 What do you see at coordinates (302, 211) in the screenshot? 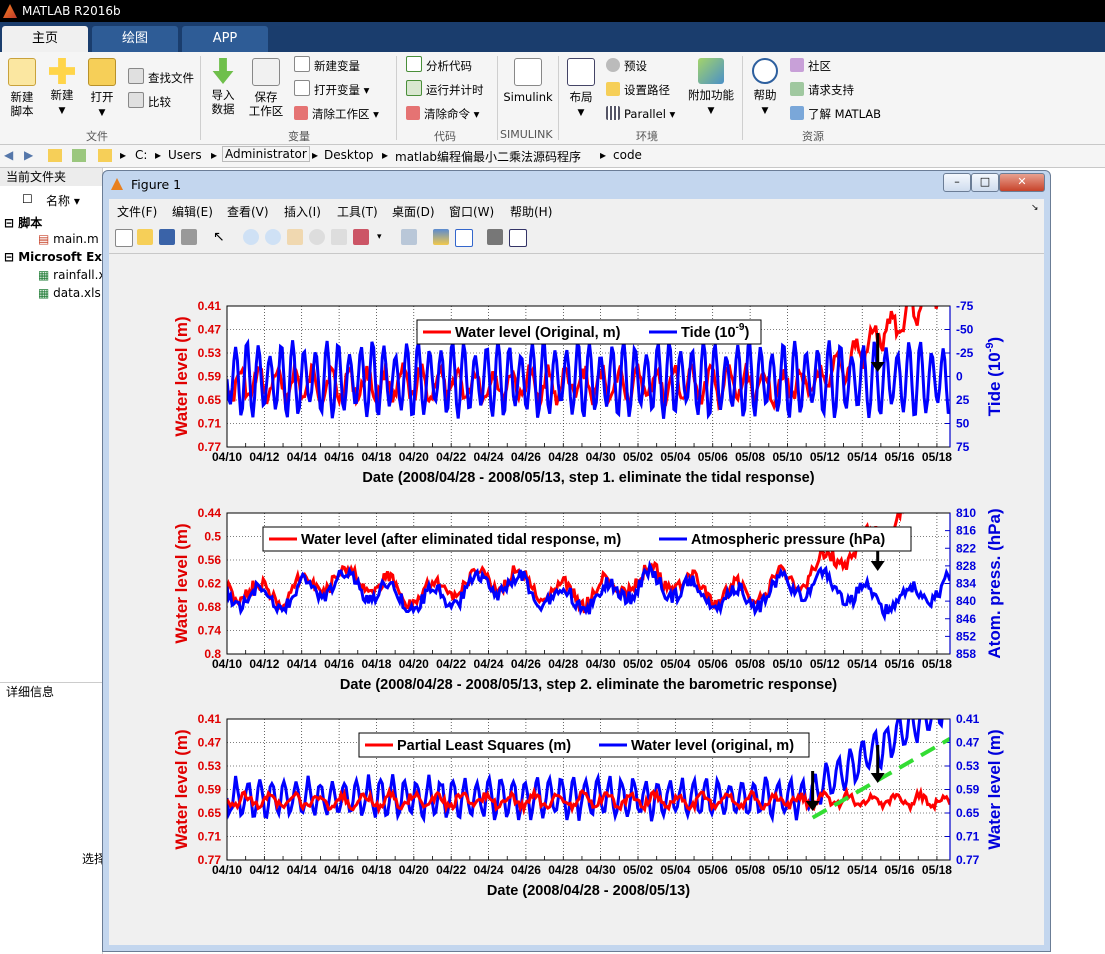
I see `menu-insert: 插入(I)` at bounding box center [302, 211].